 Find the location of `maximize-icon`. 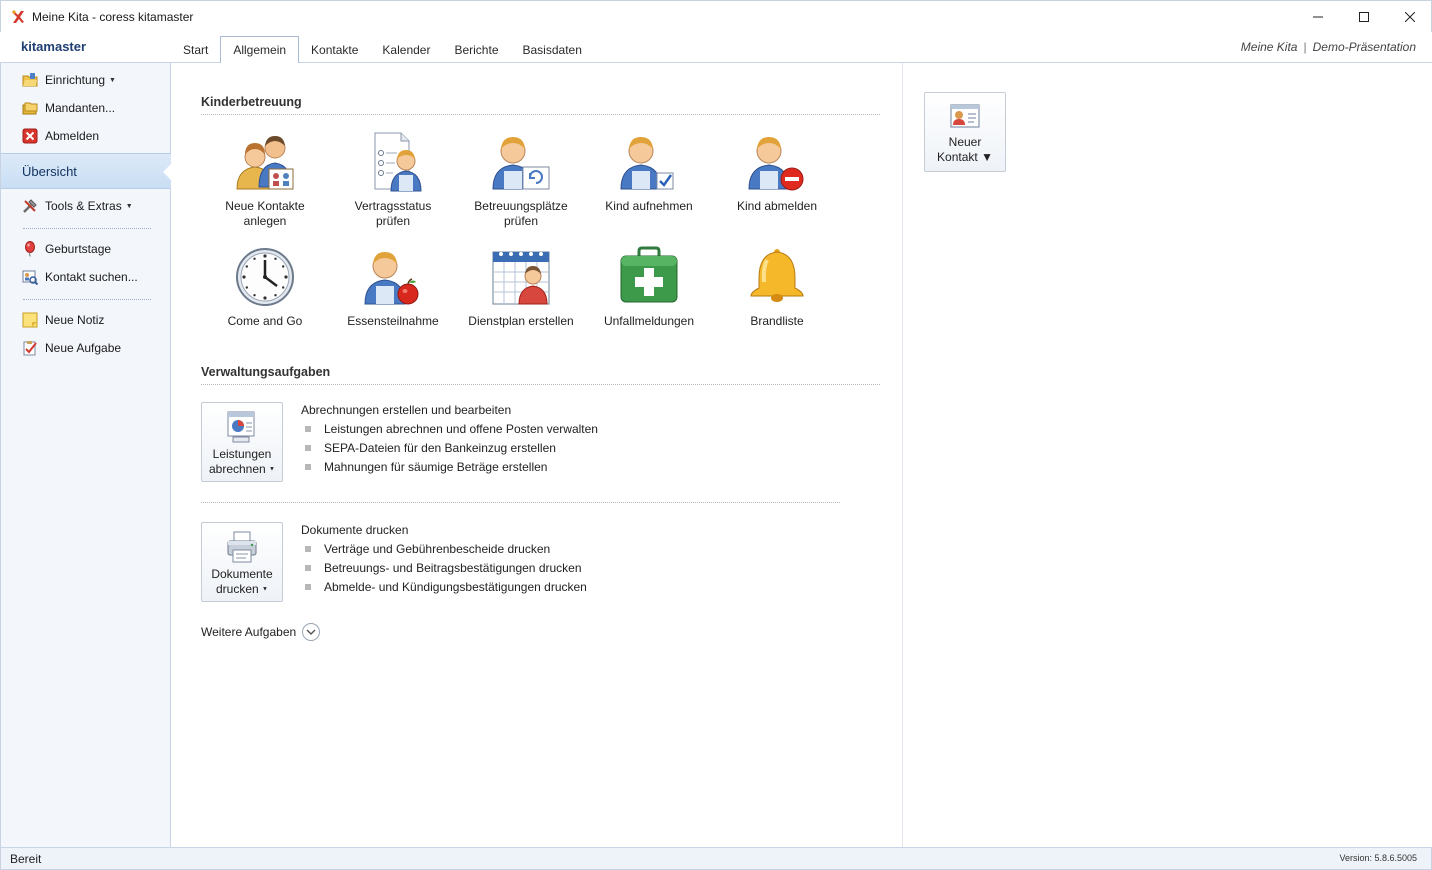

maximize-icon is located at coordinates (1364, 16).